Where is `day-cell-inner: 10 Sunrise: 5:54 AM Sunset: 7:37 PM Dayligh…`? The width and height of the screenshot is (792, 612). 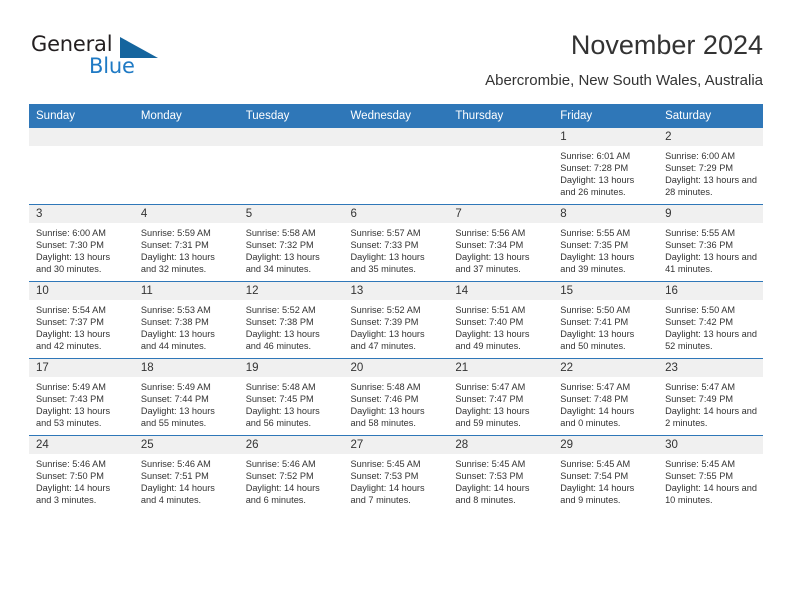
day-cell-inner: 10 Sunrise: 5:54 AM Sunset: 7:37 PM Dayligh… is located at coordinates (81, 320).